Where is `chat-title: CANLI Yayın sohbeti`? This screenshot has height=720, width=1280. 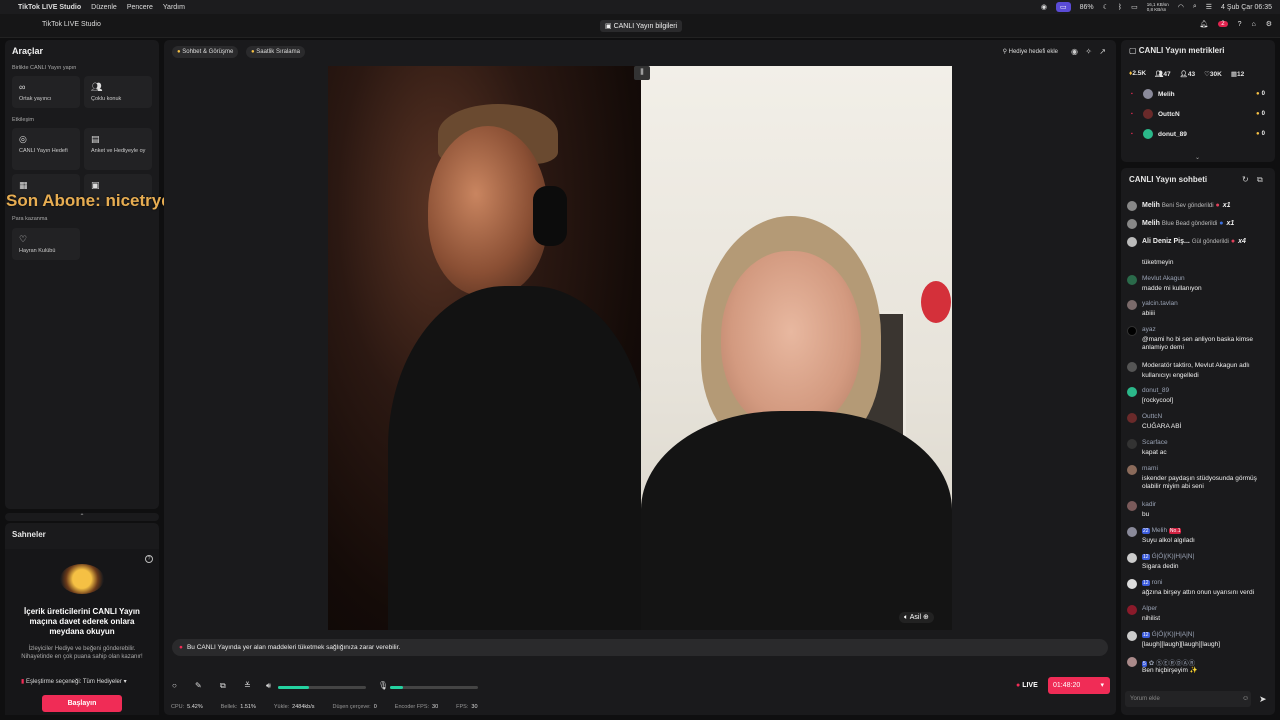
chat-title: CANLI Yayın sohbeti is located at coordinates (1168, 179).